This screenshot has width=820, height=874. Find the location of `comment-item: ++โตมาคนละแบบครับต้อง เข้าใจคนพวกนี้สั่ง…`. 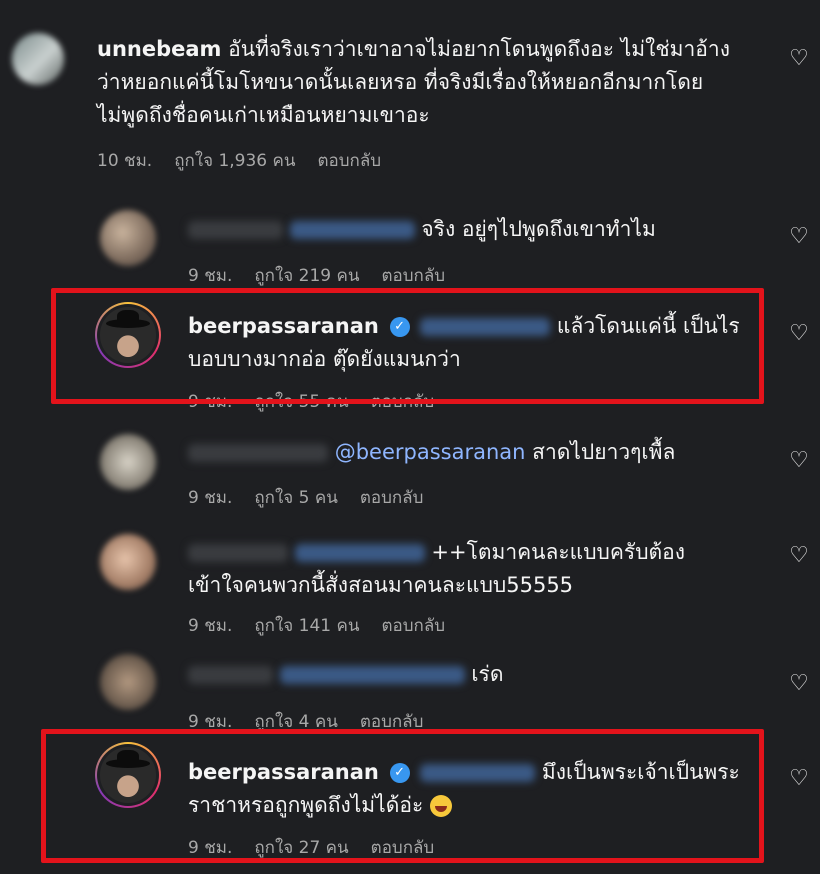

comment-item: ++โตมาคนละแบบครับต้อง เข้าใจคนพวกนี้สั่ง… is located at coordinates (410, 585).